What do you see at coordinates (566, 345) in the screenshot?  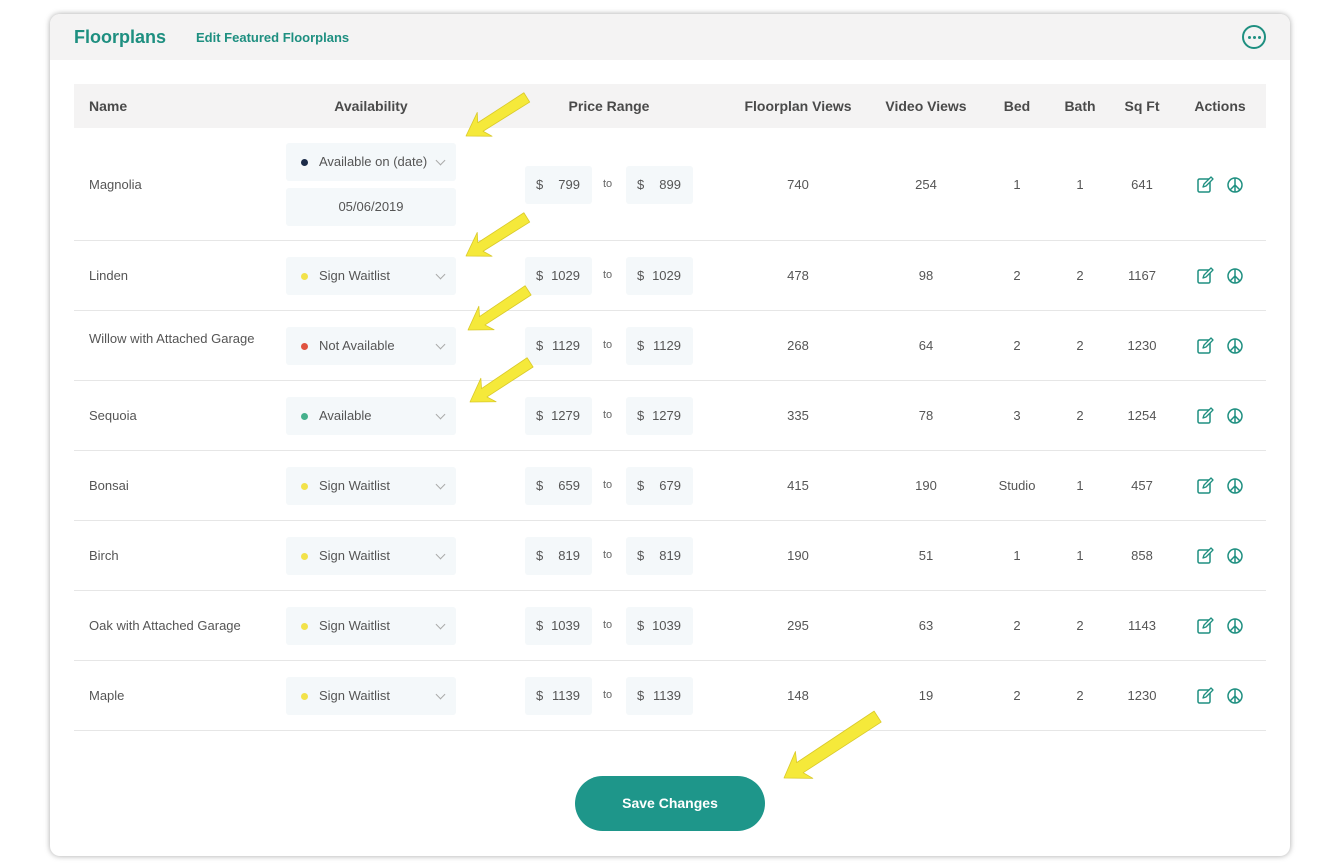 I see `price-min-value: 1129` at bounding box center [566, 345].